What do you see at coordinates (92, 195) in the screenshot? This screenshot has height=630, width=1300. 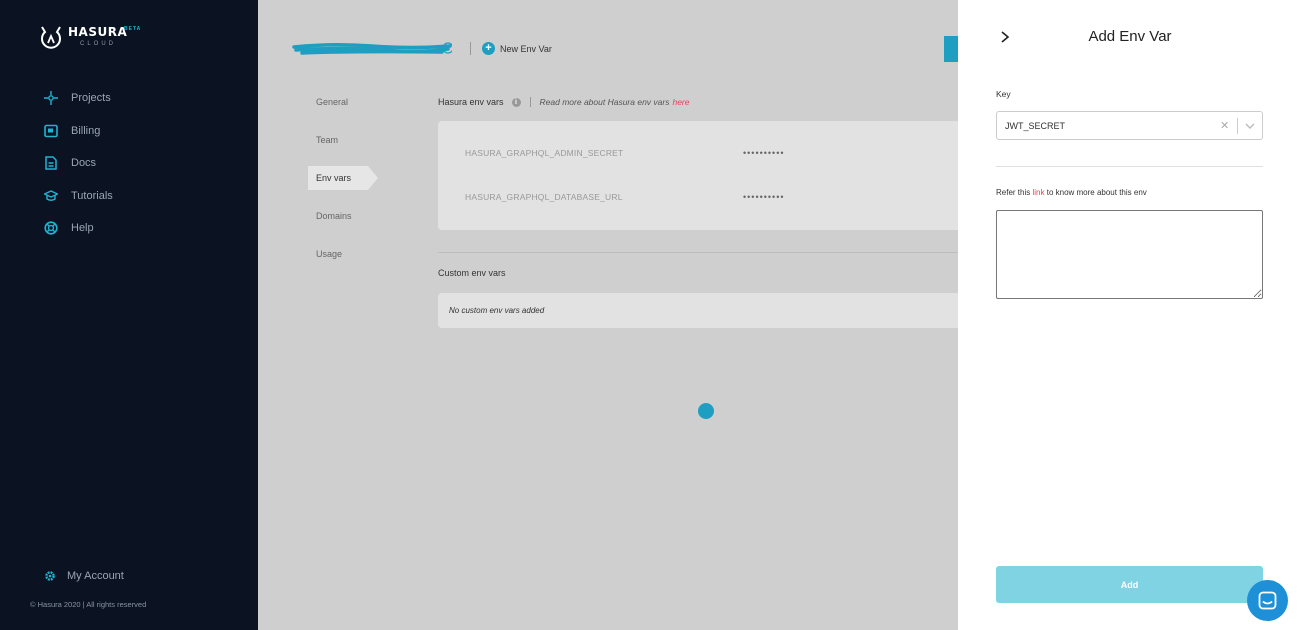 I see `sidebar-item-label: Tutorials` at bounding box center [92, 195].